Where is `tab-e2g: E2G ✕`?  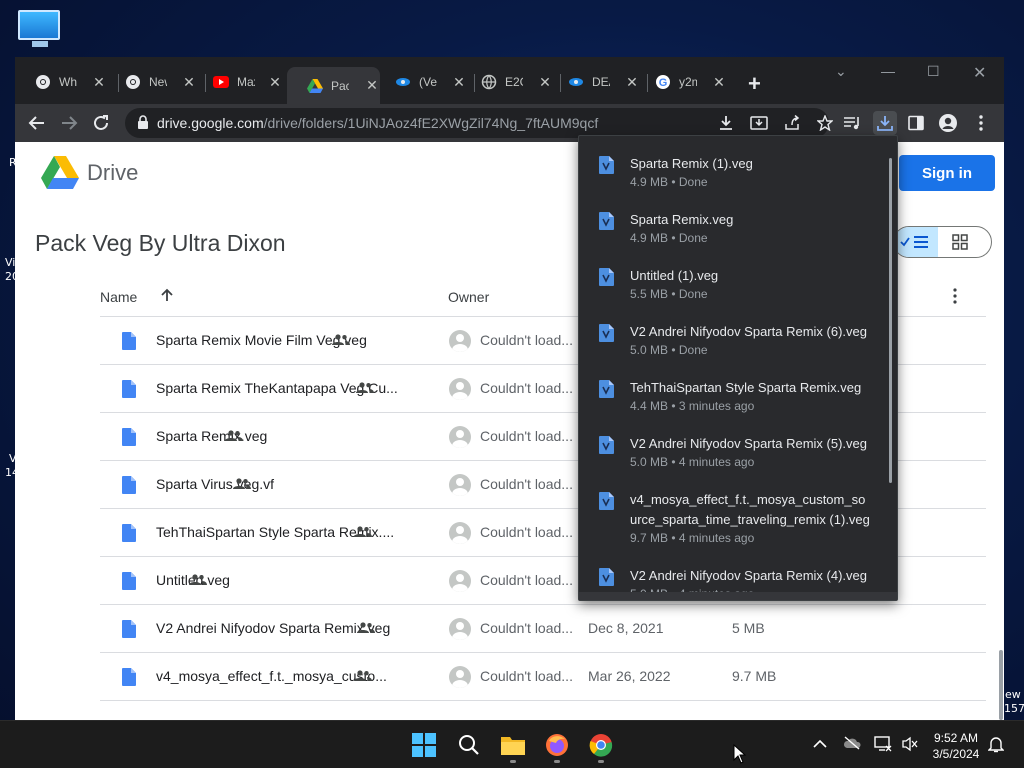
tab-e2g: E2G ✕ is located at coordinates (507, 82).